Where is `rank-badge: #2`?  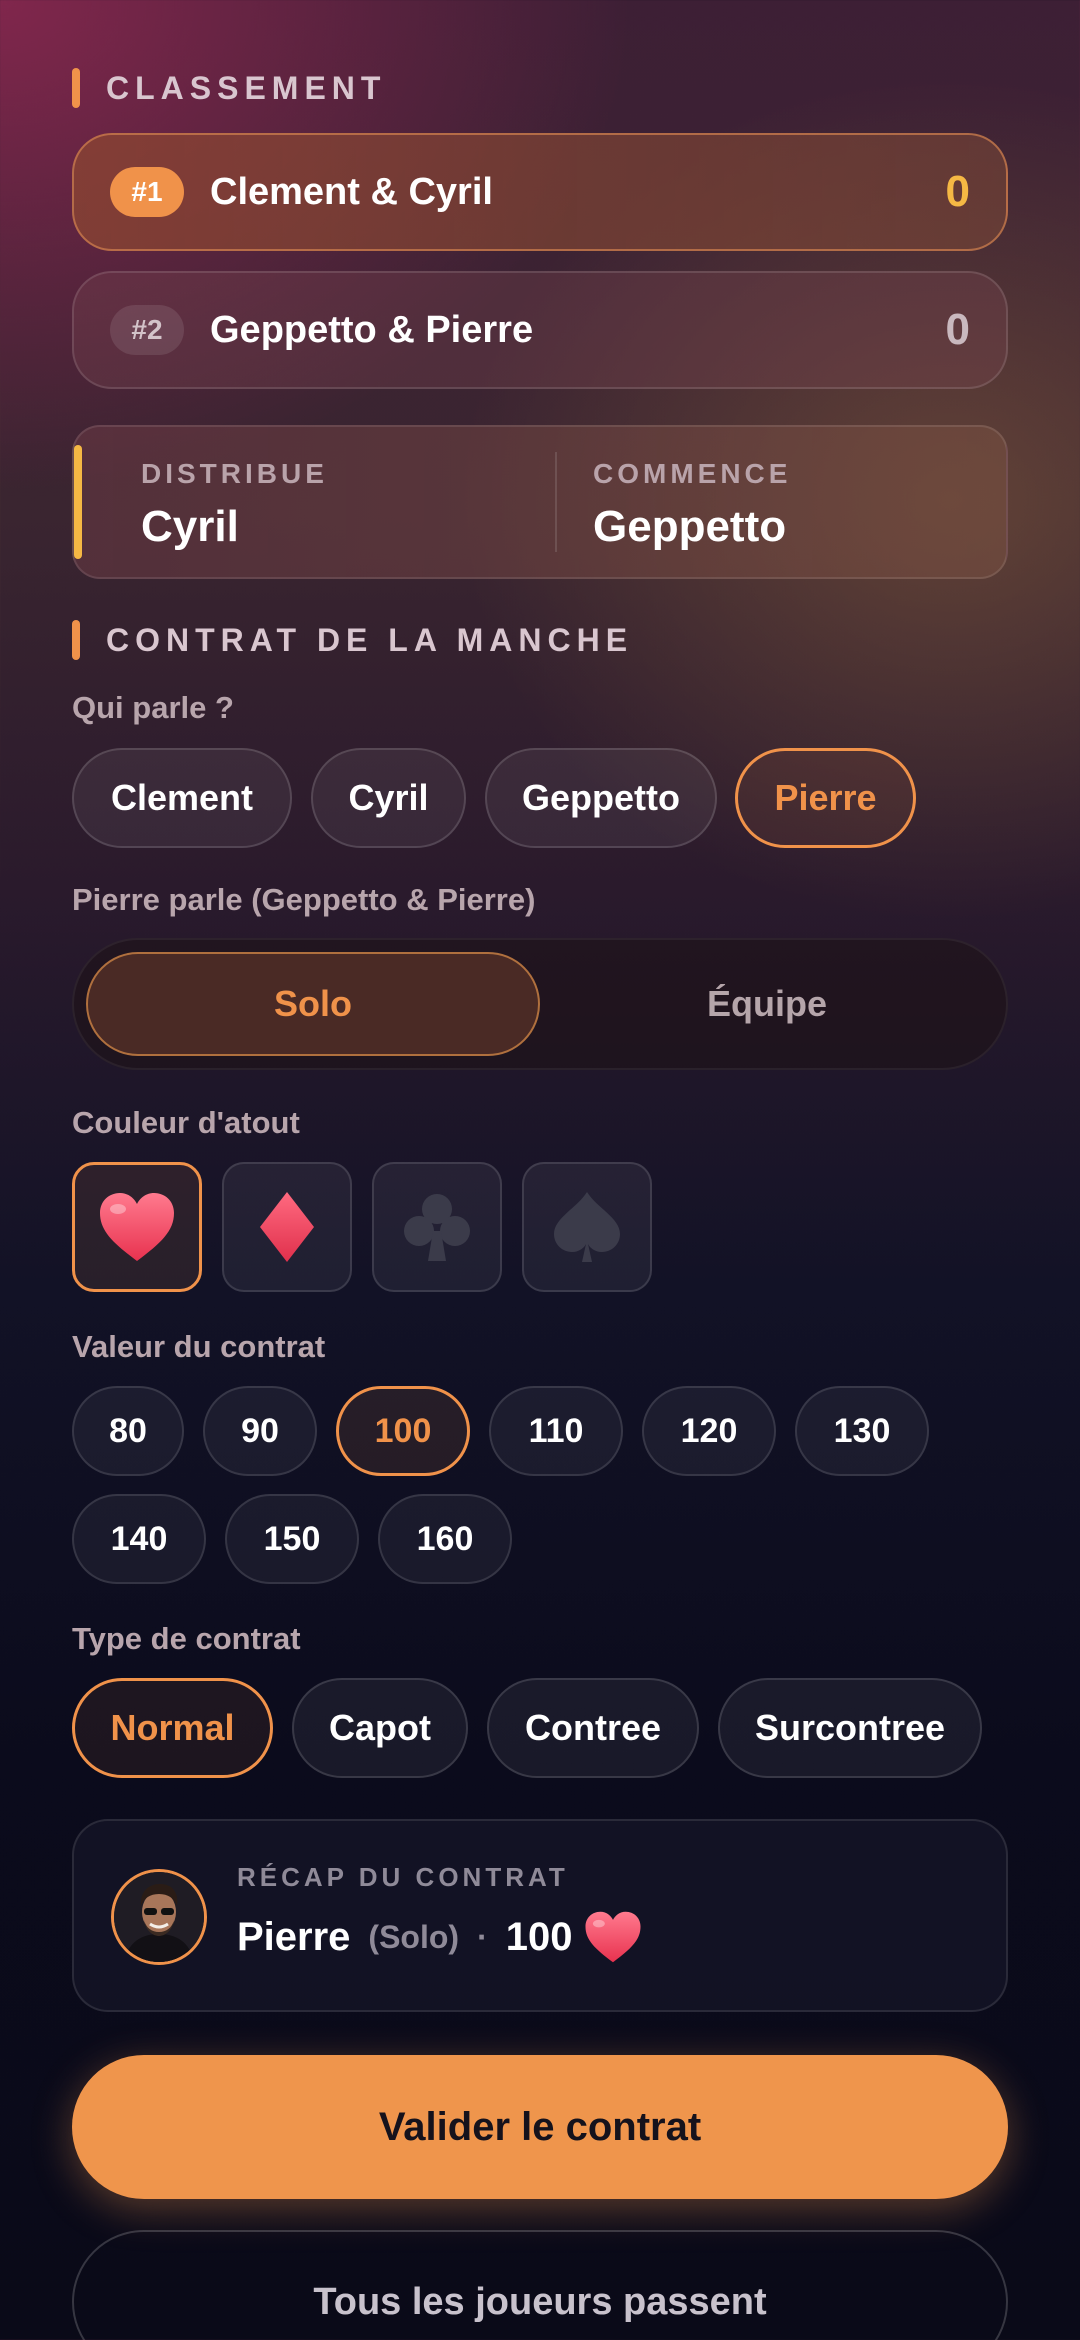 rank-badge: #2 is located at coordinates (147, 330).